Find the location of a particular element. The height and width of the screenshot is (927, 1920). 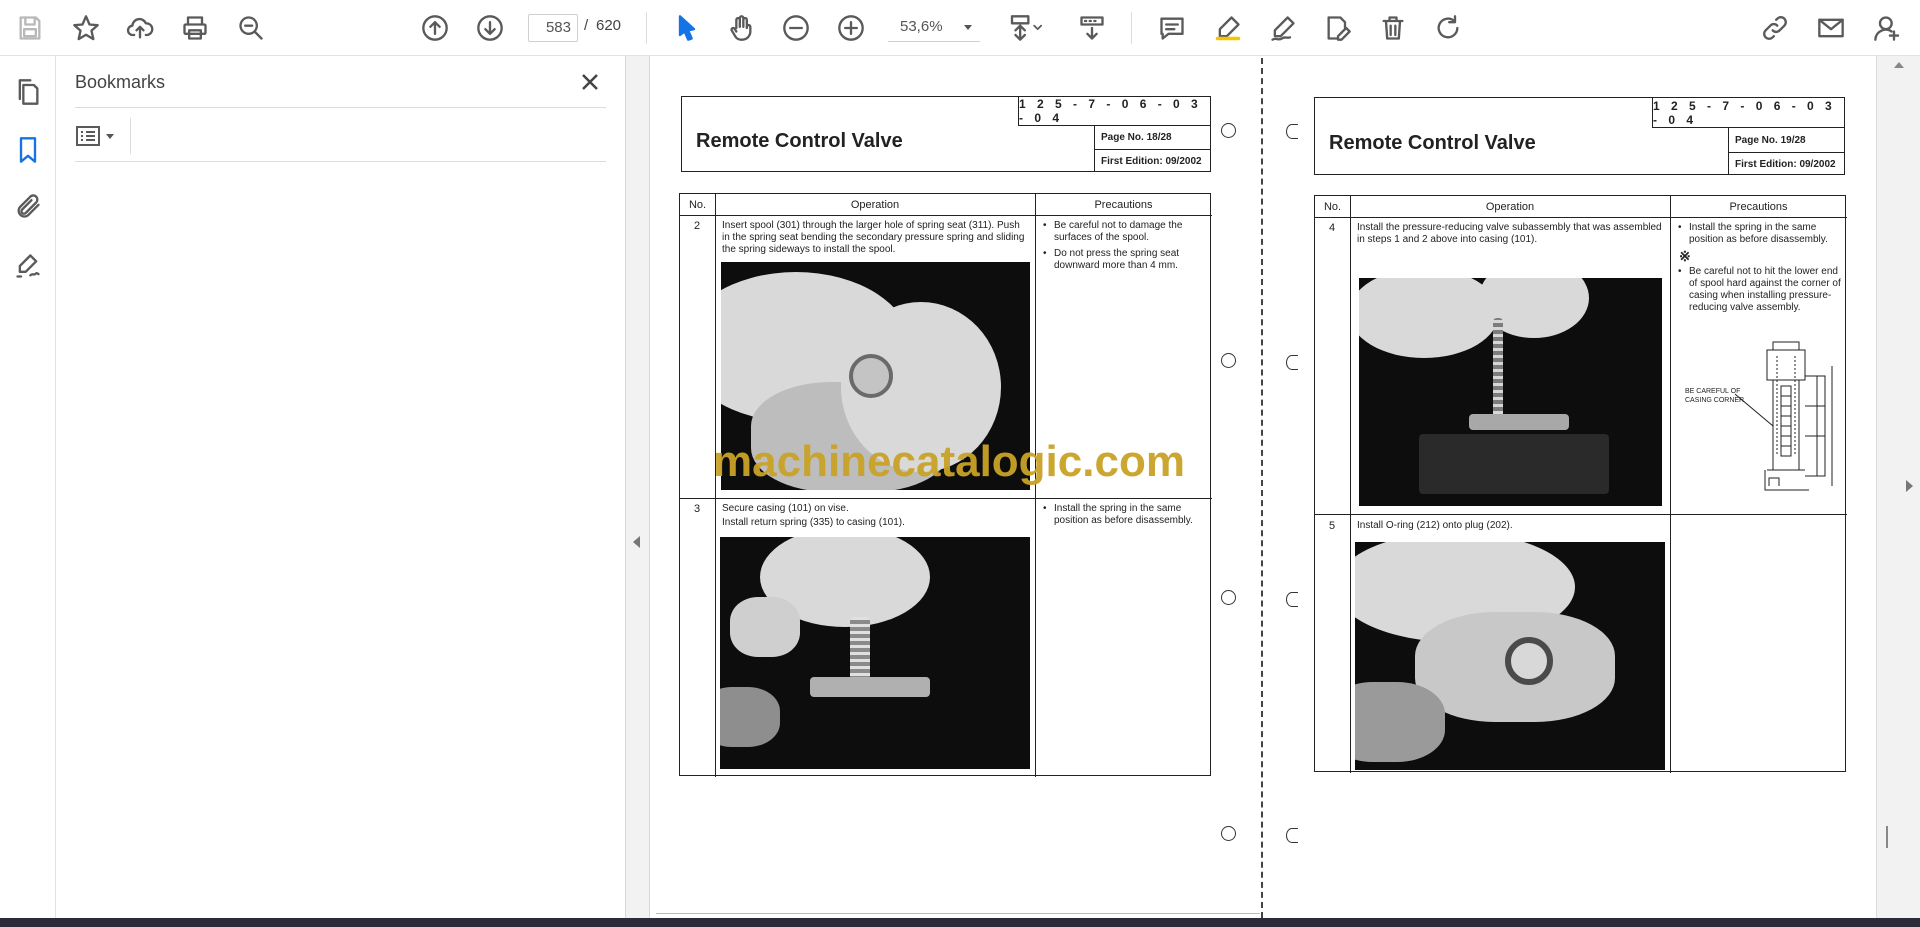

draw-icon is located at coordinates (1283, 28).